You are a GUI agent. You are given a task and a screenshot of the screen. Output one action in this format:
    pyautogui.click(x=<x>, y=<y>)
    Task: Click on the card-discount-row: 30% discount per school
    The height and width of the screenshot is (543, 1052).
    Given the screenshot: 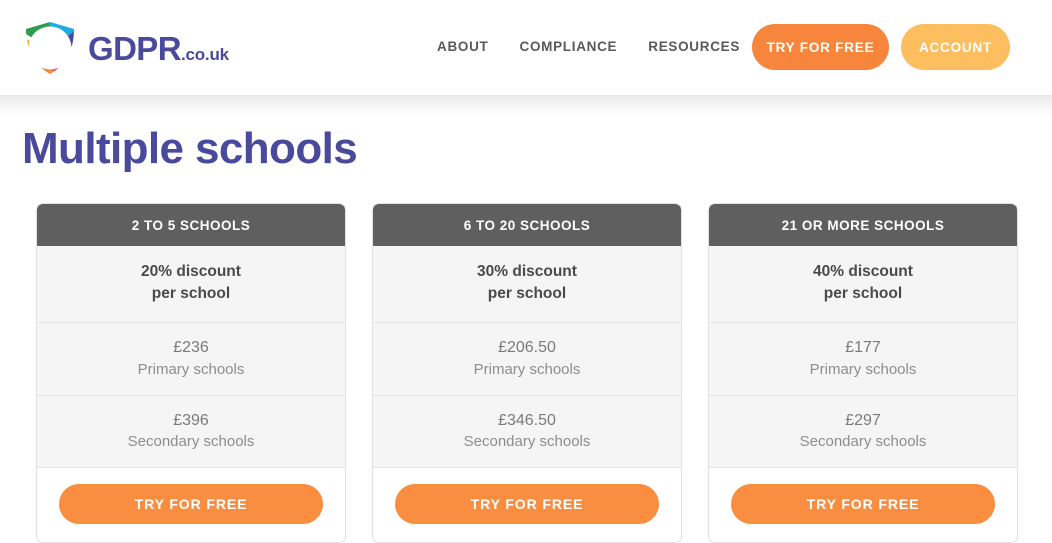 What is the action you would take?
    pyautogui.click(x=527, y=284)
    